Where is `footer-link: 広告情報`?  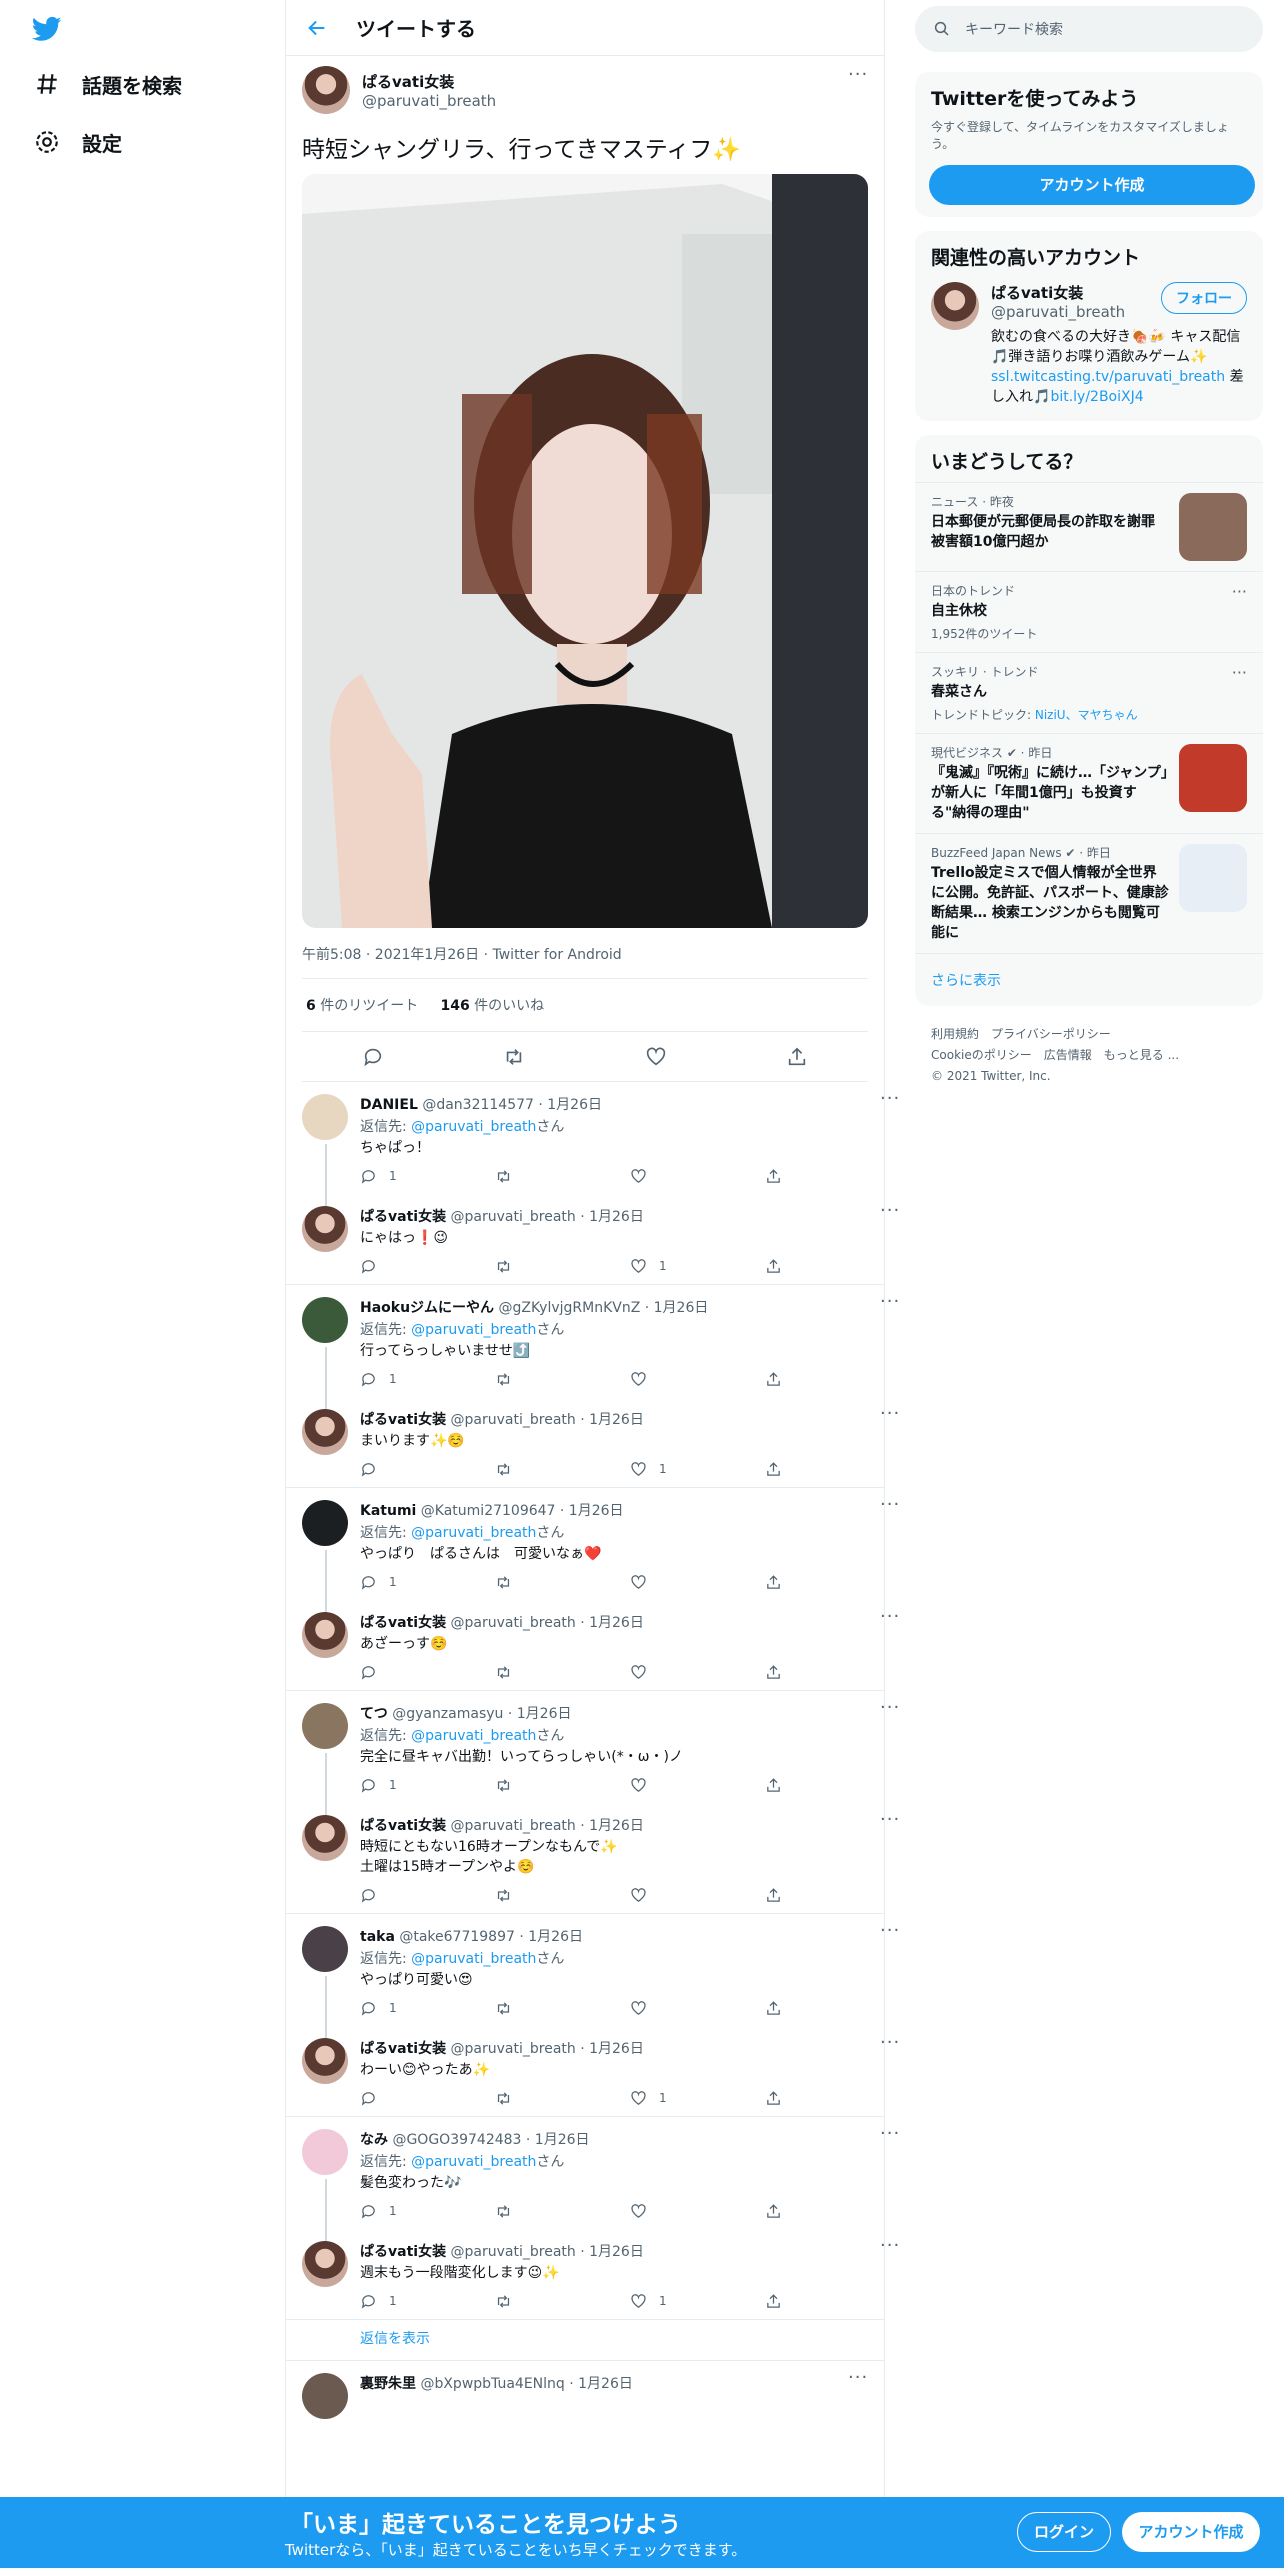
footer-link: 広告情報 is located at coordinates (1068, 1055).